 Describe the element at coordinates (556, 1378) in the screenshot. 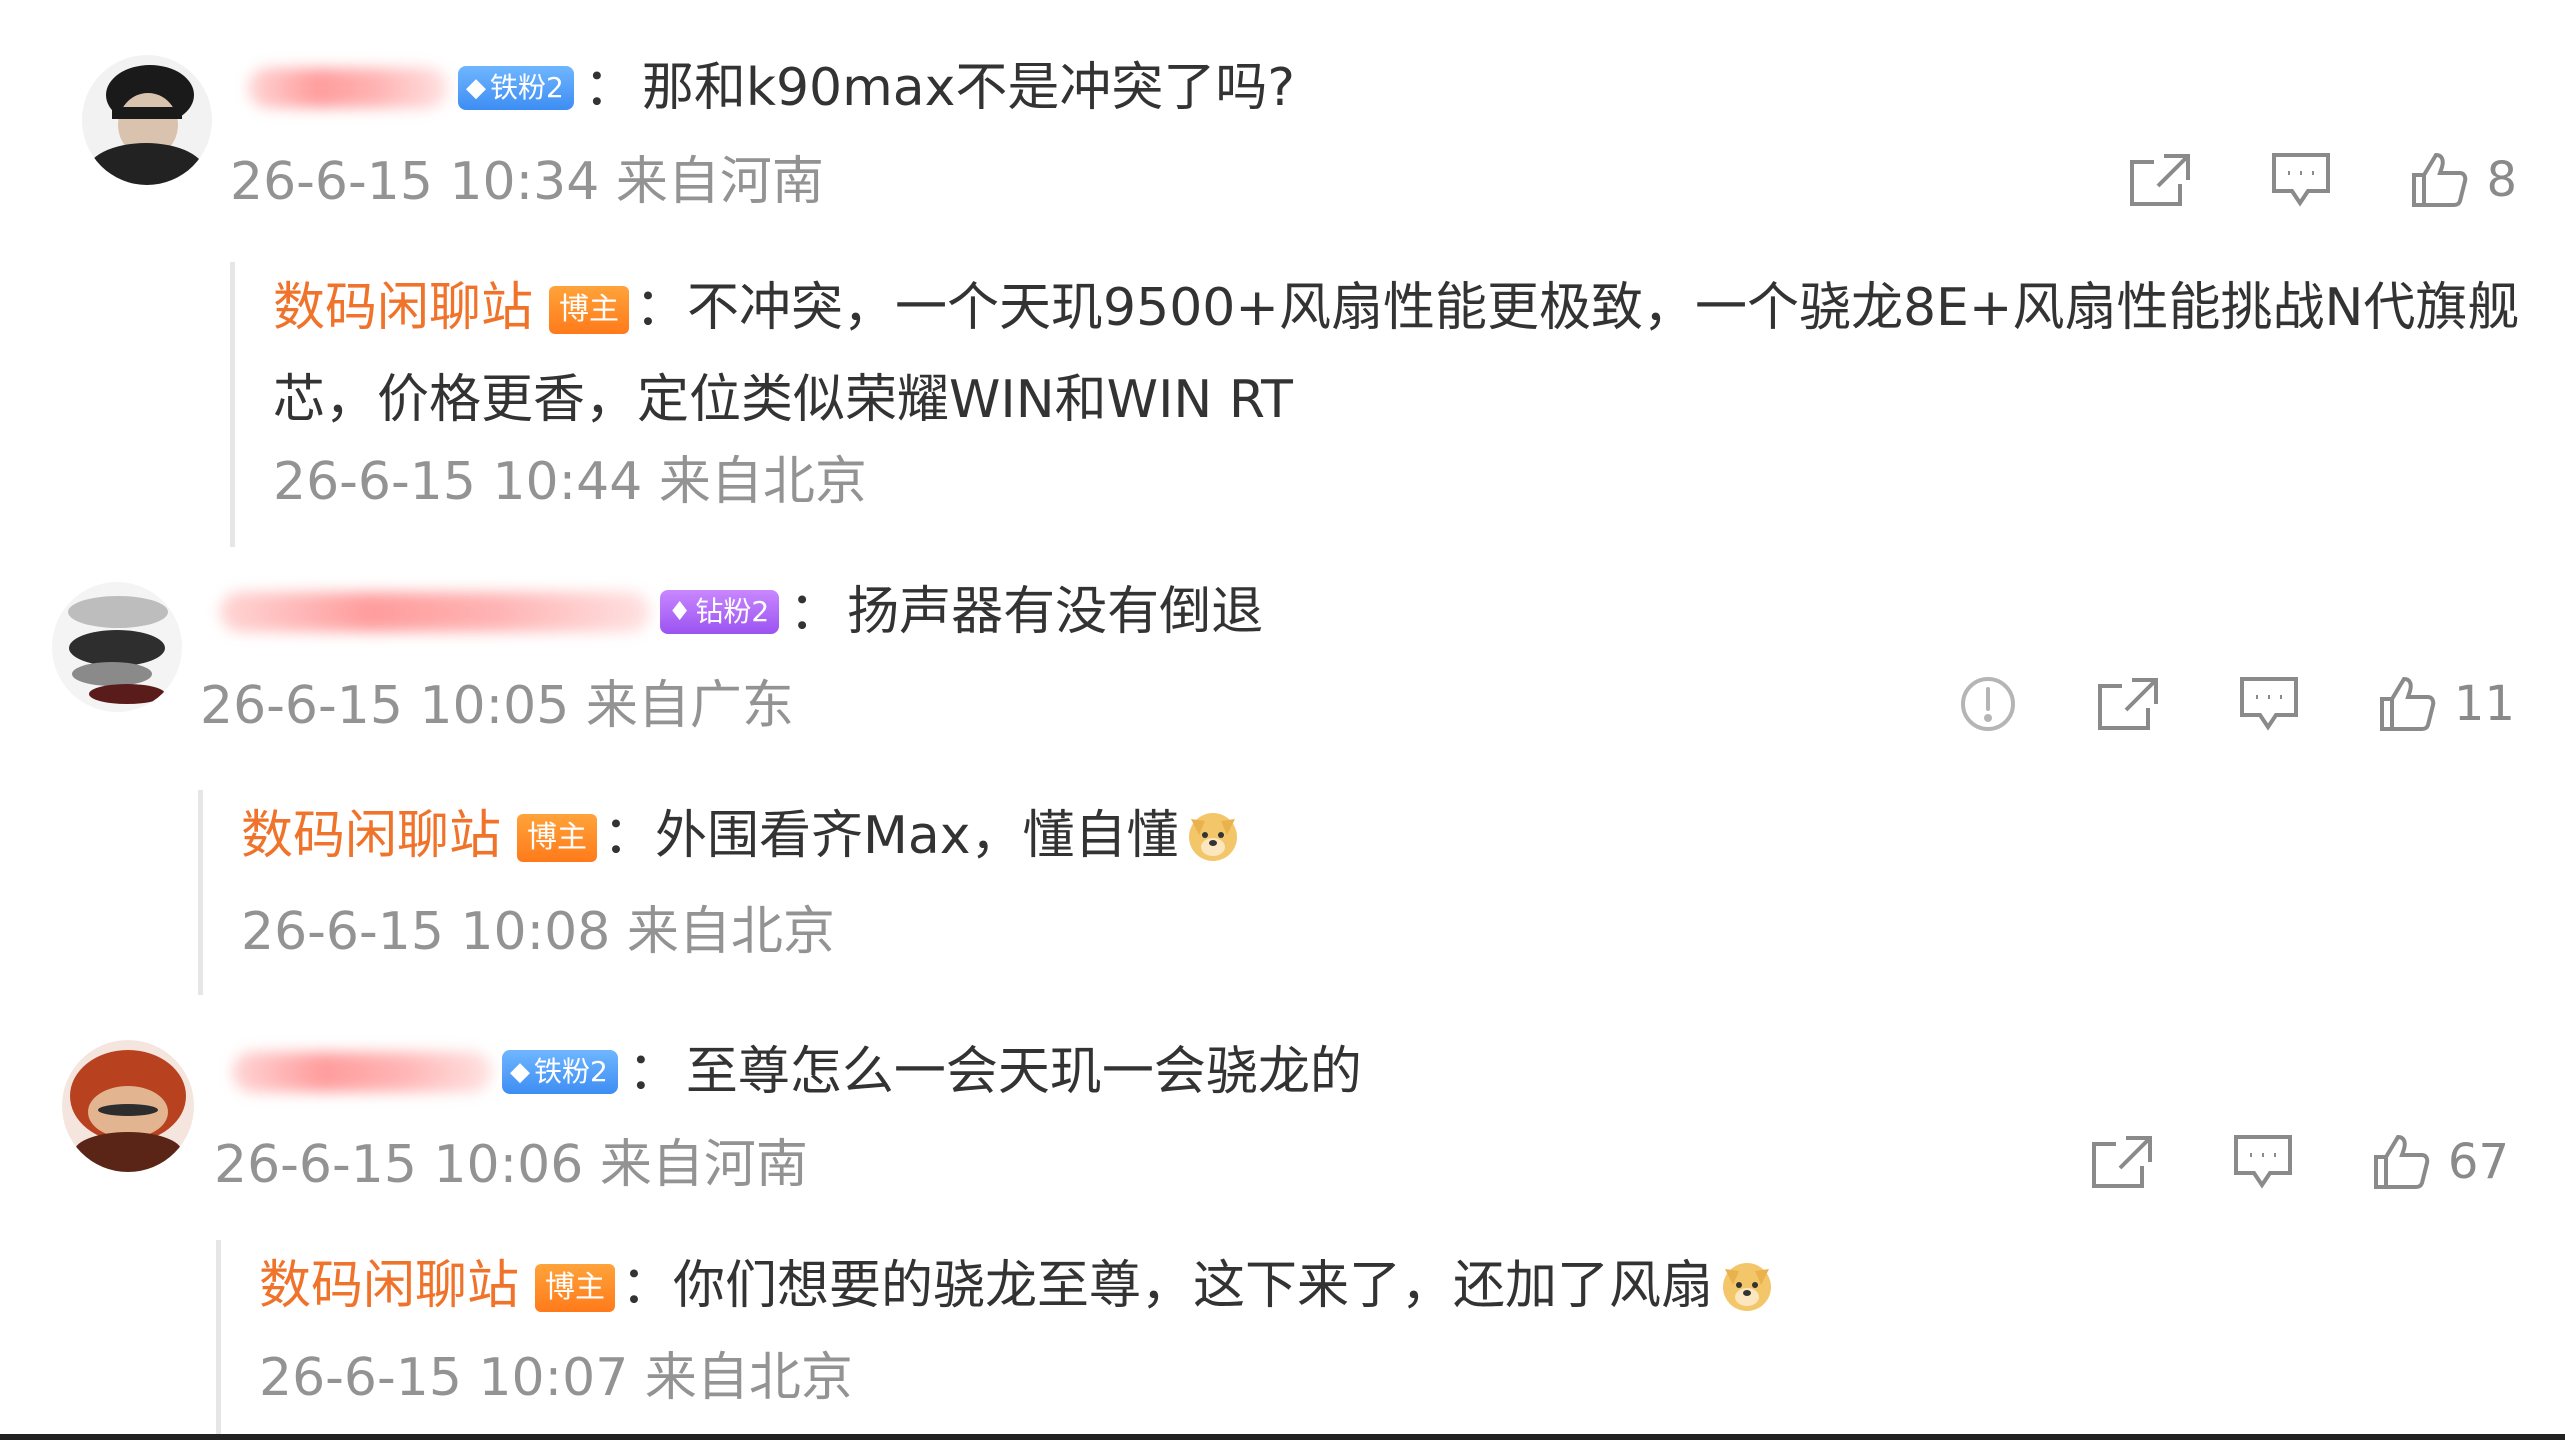

I see `reply-meta: 26-6-15 10:07 来自北京` at that location.